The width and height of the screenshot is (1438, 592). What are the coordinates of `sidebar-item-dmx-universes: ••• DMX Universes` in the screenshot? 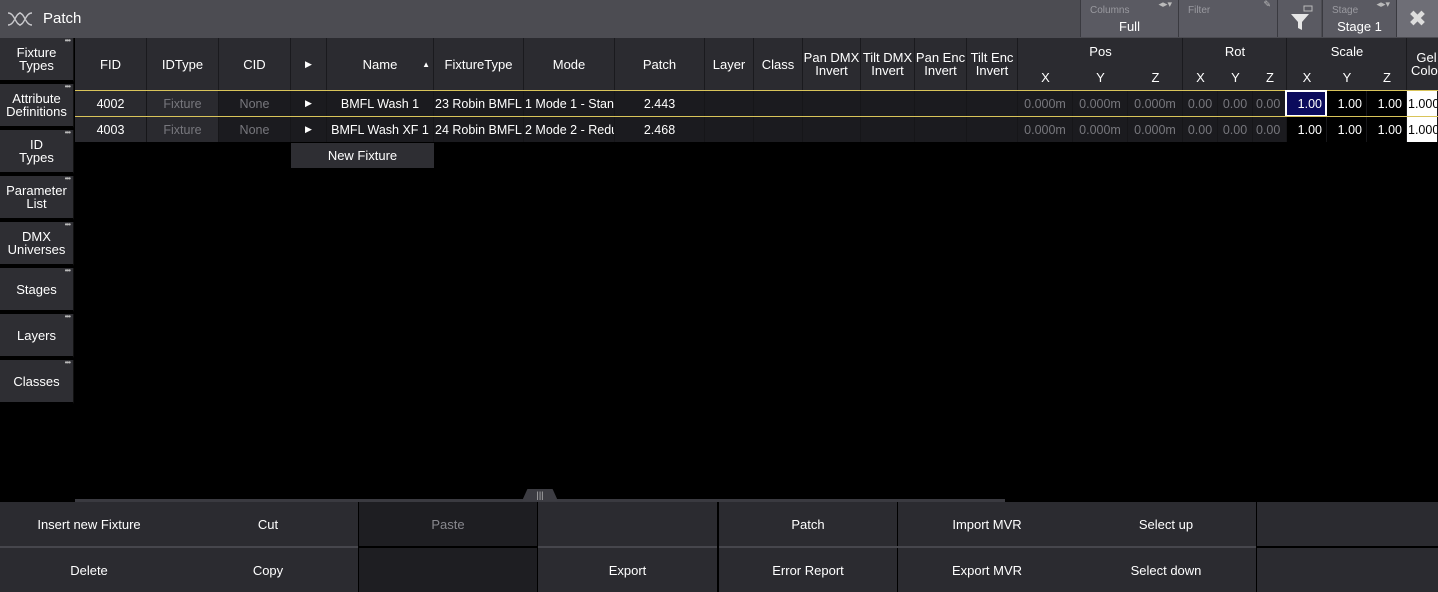 It's located at (37, 243).